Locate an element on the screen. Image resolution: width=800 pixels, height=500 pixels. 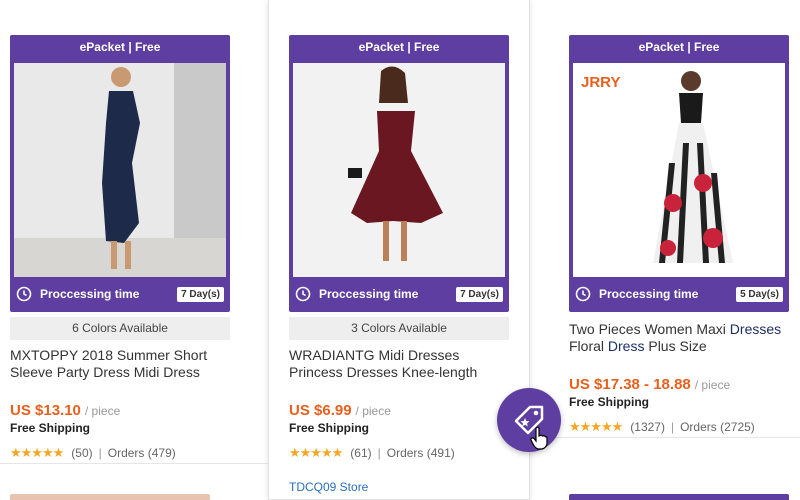
product-price: US $17.38 - 18.88/ piece is located at coordinates (649, 384).